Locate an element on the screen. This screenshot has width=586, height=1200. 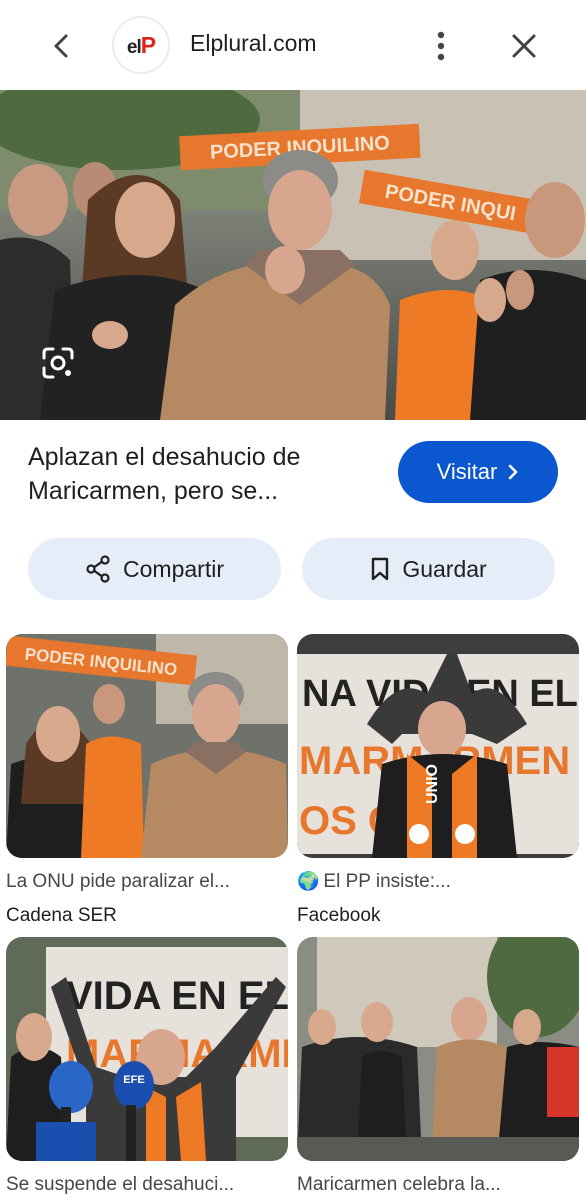
back-button is located at coordinates (62, 46).